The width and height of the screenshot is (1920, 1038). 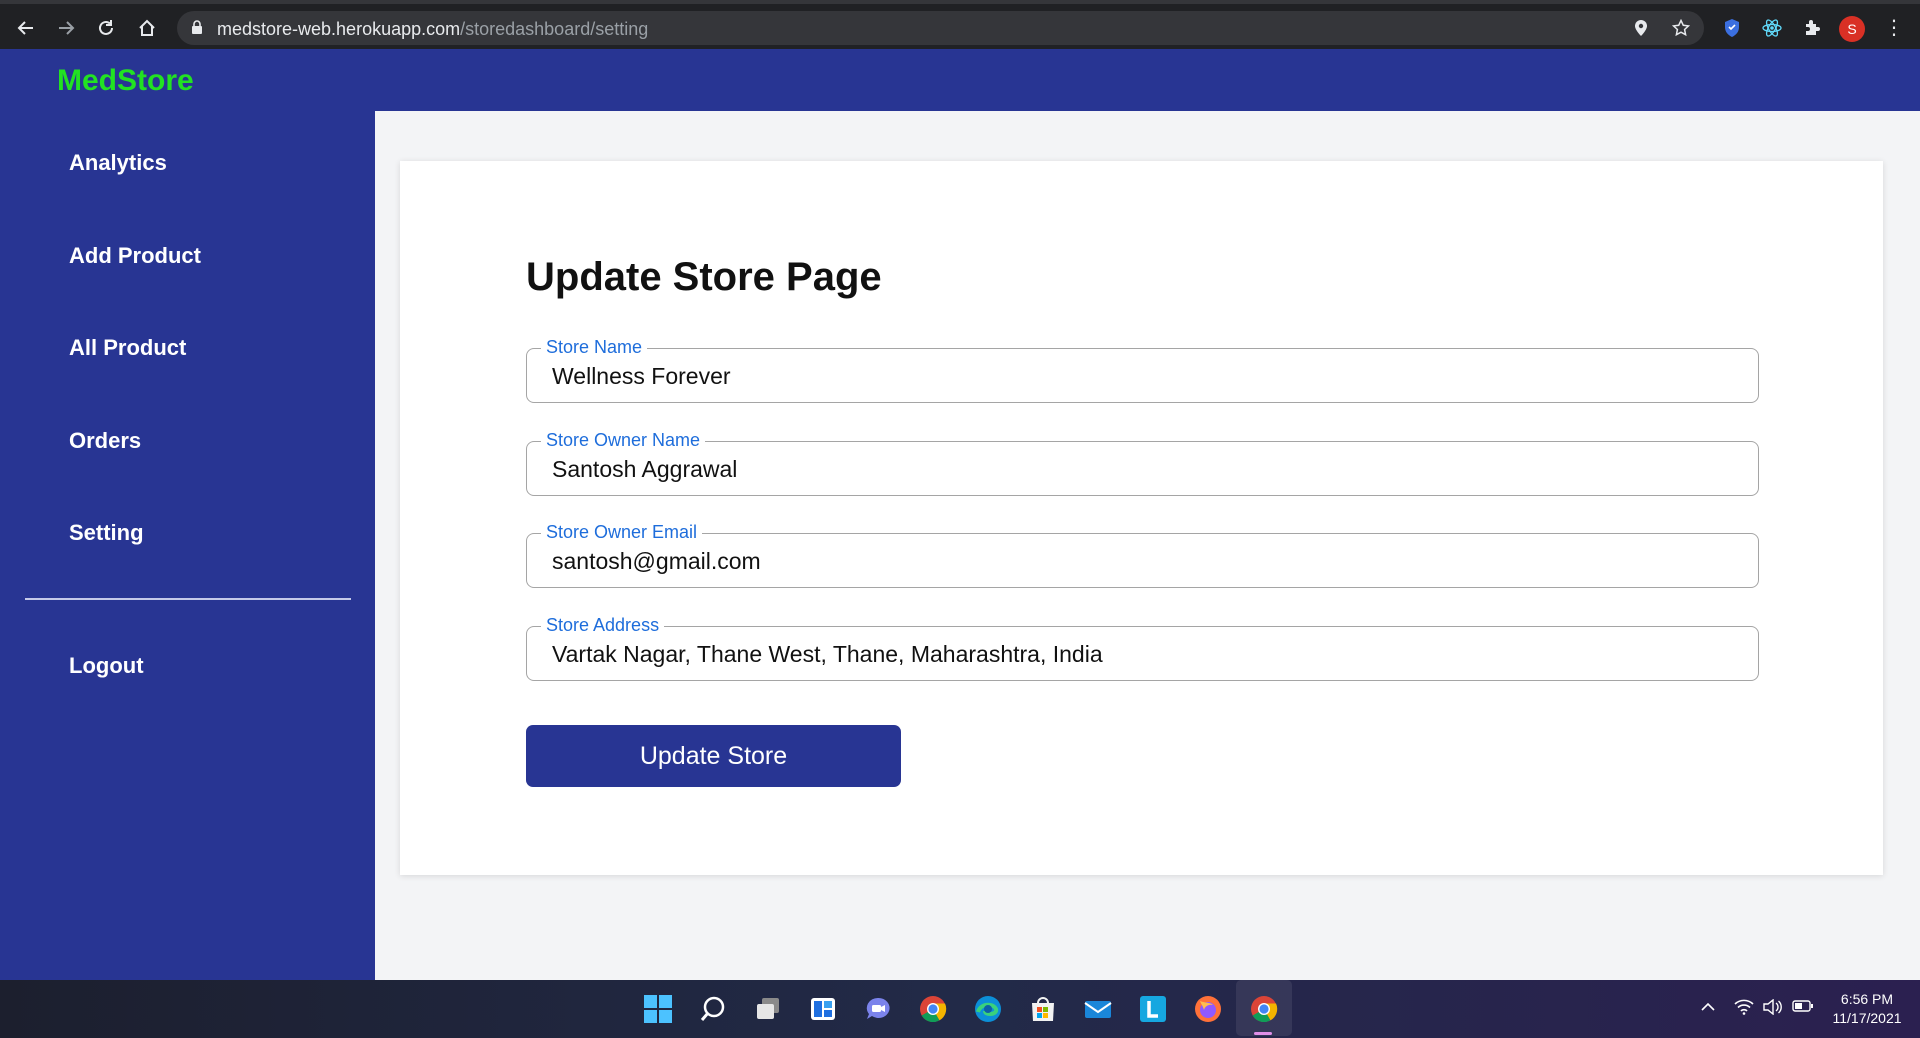 I want to click on widgets-icon, so click(x=823, y=1009).